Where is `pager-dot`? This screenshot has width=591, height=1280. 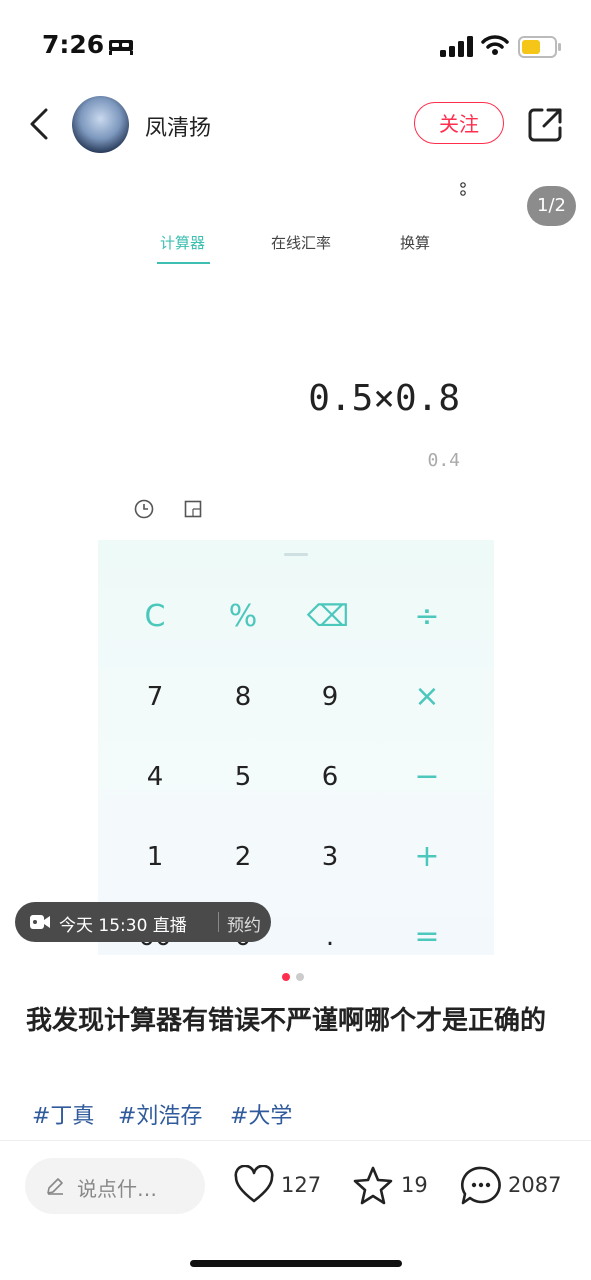
pager-dot is located at coordinates (300, 977).